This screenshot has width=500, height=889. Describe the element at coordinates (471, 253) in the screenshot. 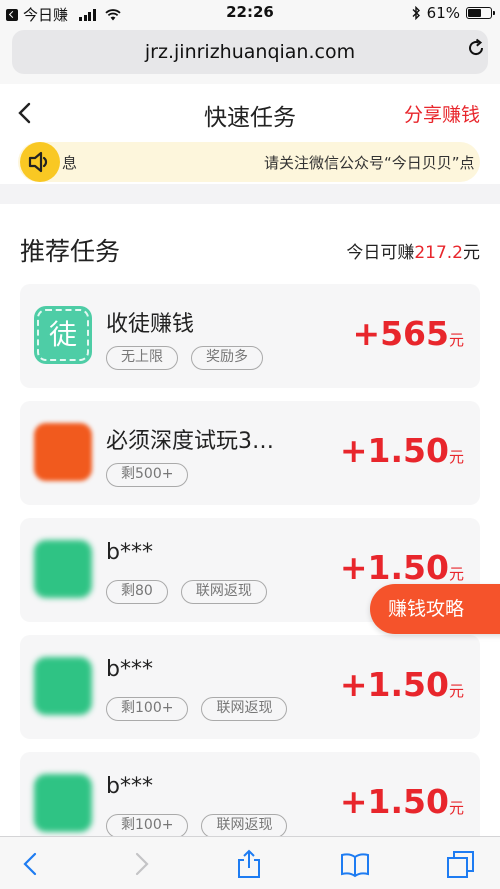

I see `earn-today-unit: 元` at that location.